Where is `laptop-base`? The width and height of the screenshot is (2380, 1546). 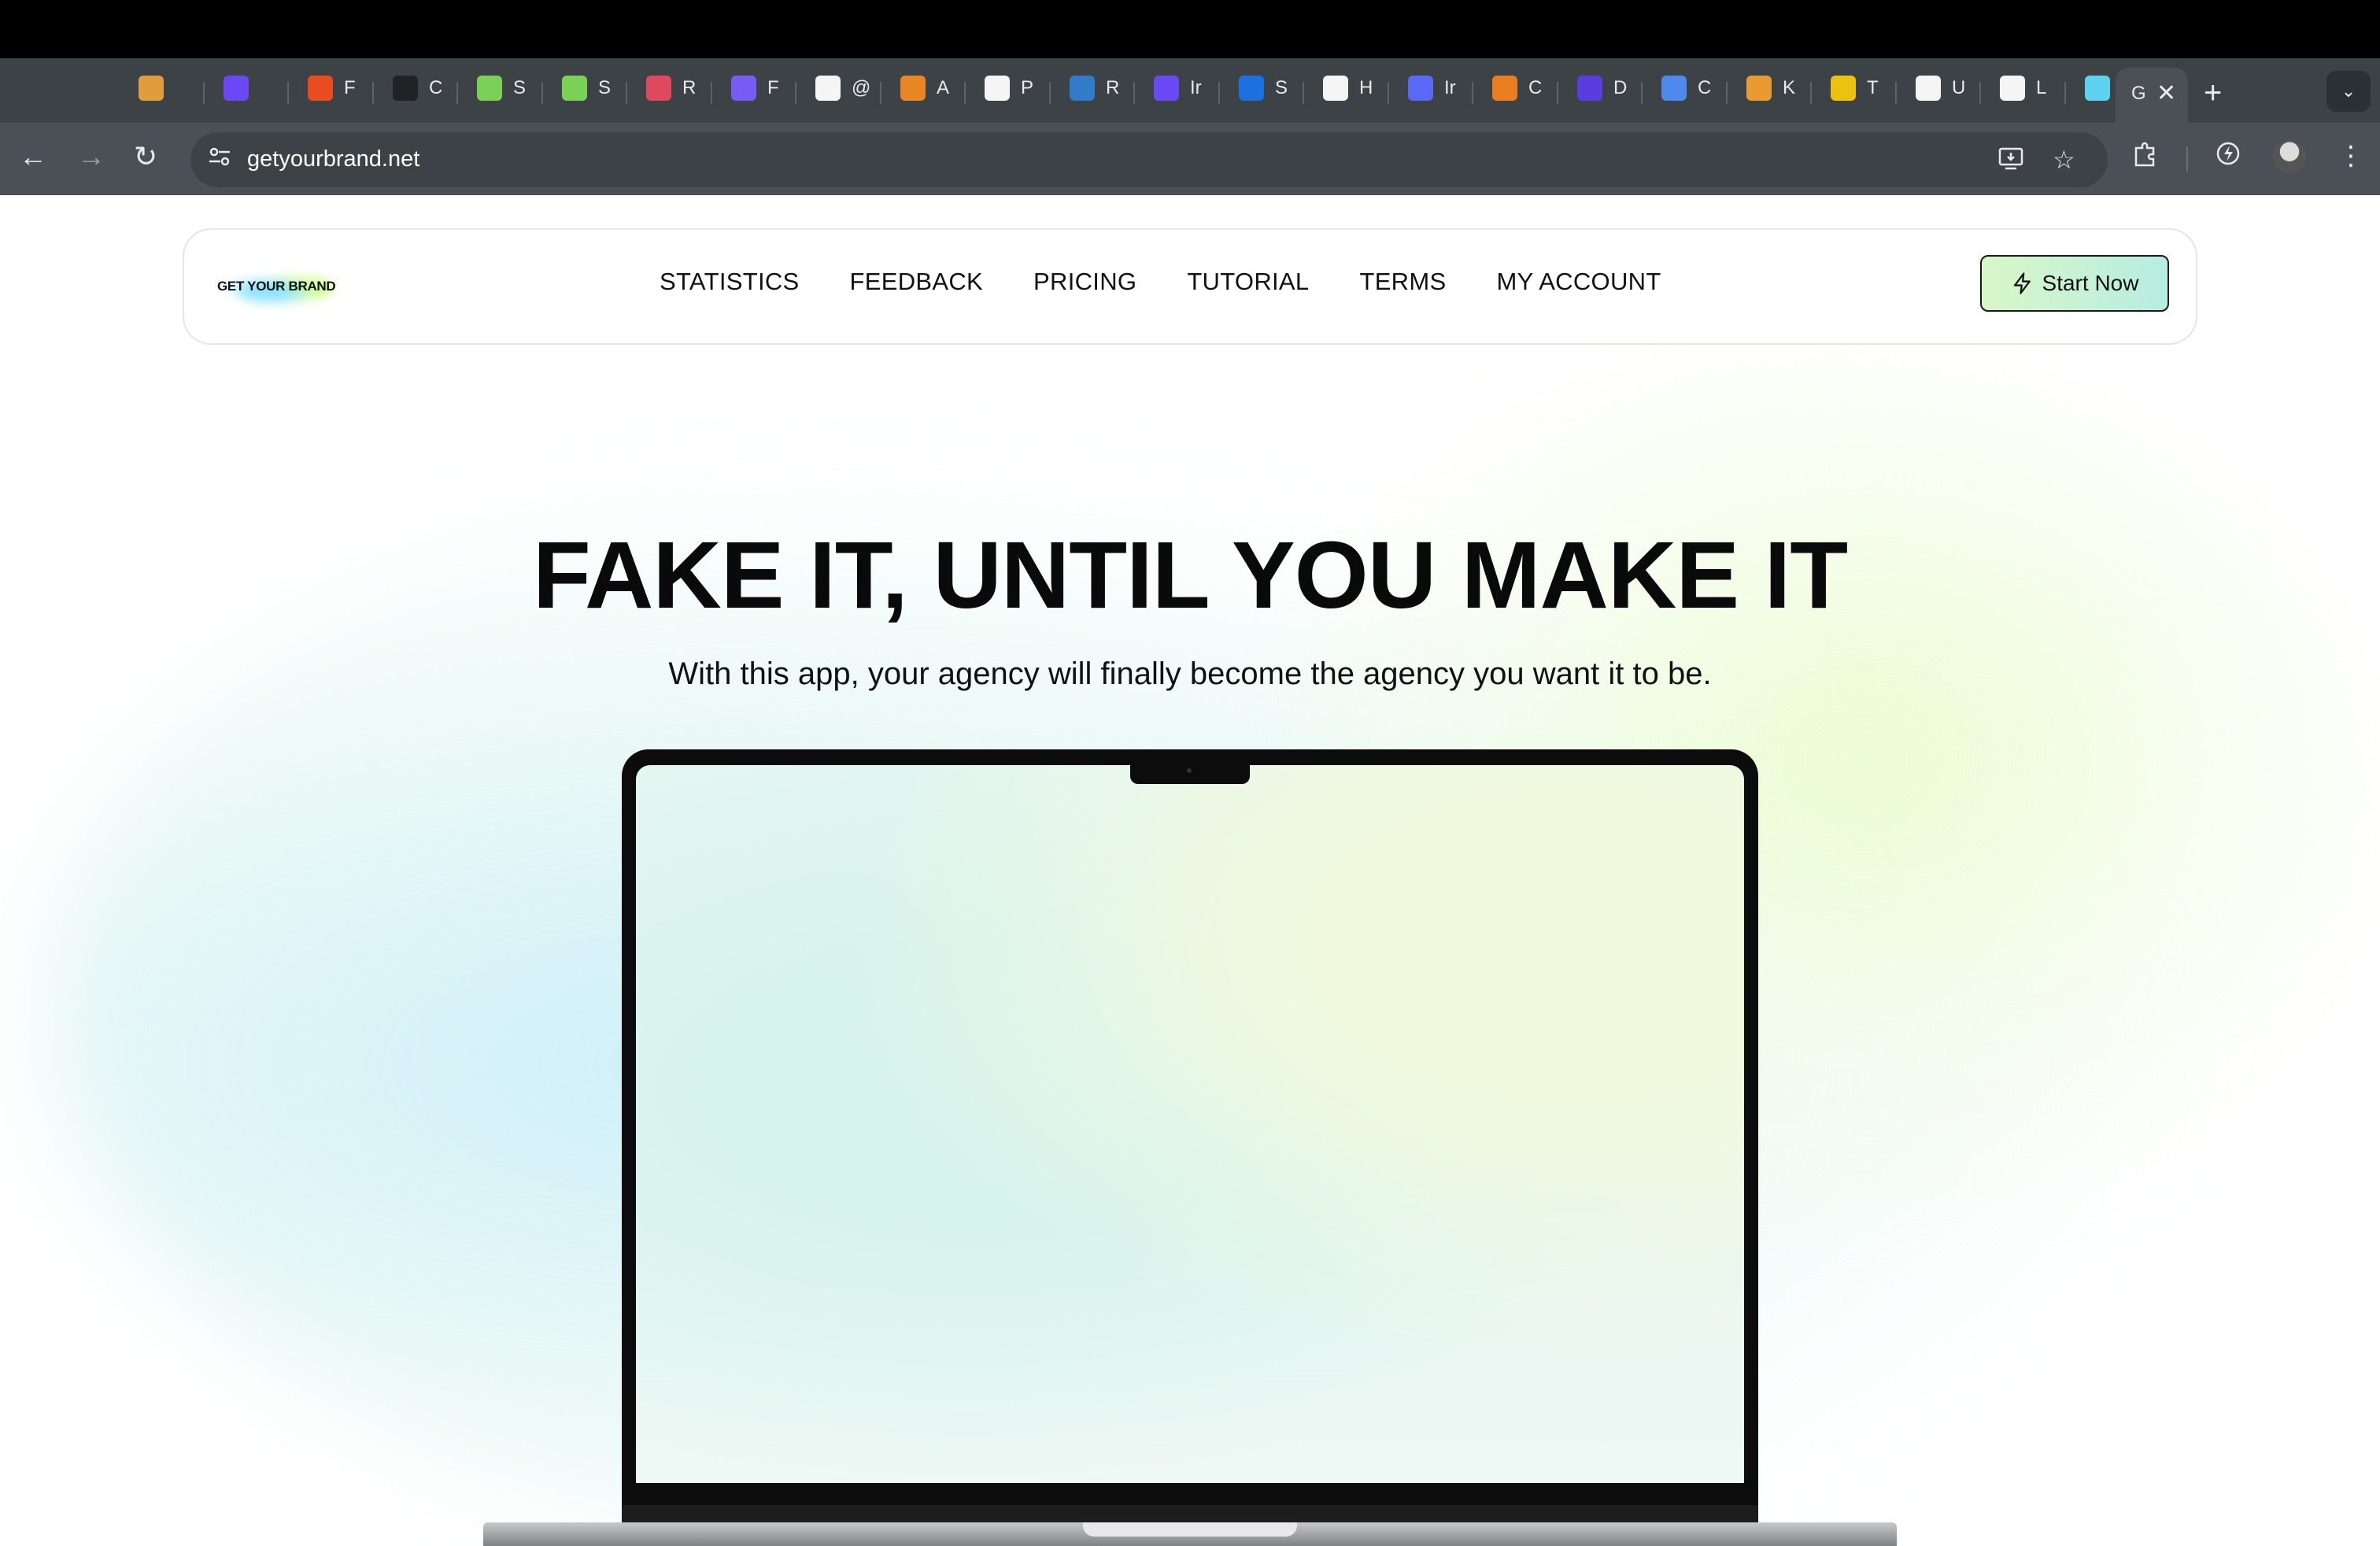 laptop-base is located at coordinates (1190, 1534).